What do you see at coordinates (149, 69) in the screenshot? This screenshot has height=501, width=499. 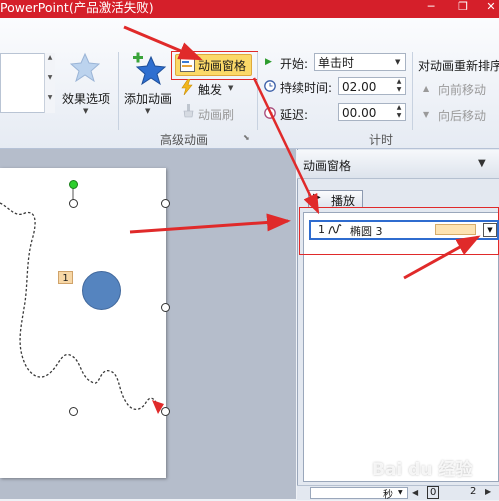 I see `star-plus-icon` at bounding box center [149, 69].